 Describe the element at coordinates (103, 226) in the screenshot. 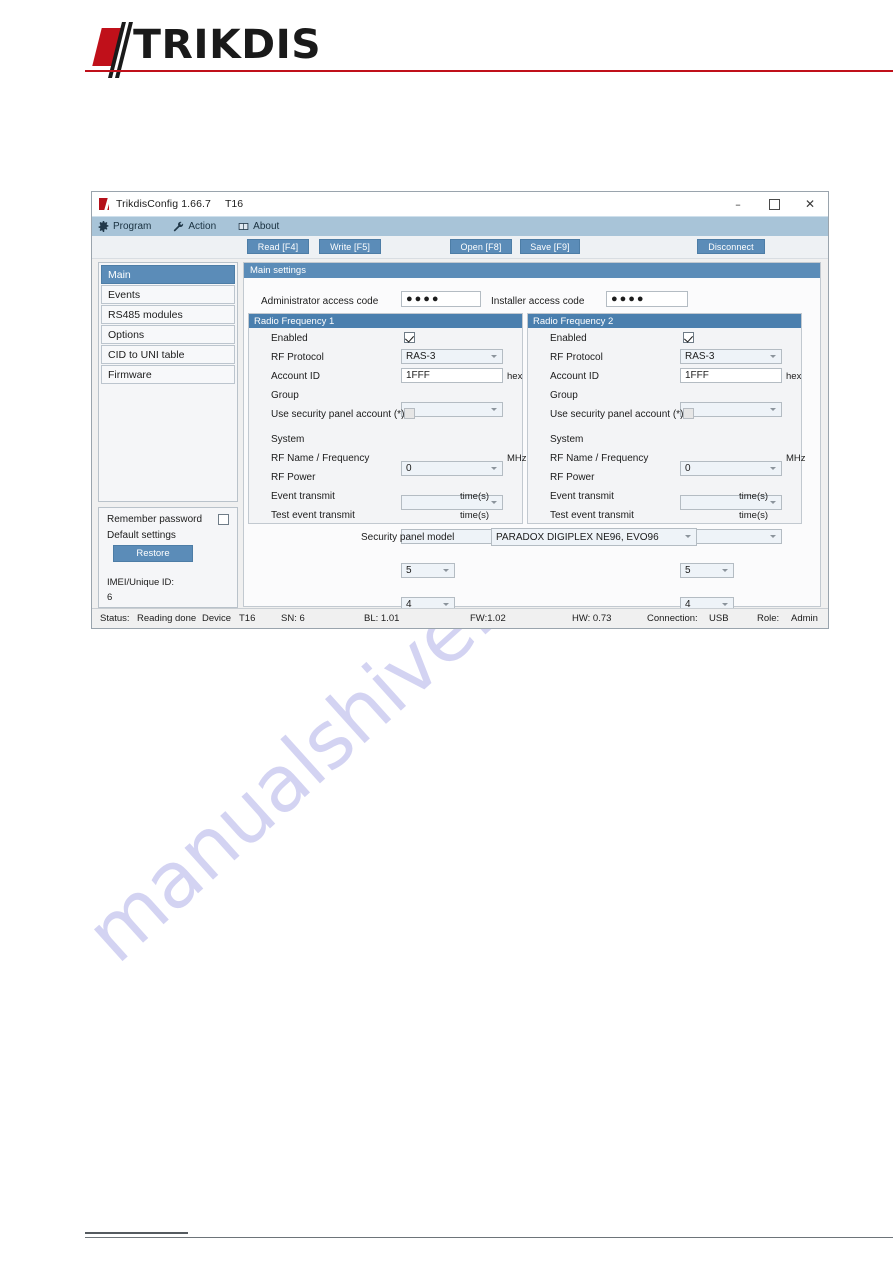

I see `gear-icon` at that location.